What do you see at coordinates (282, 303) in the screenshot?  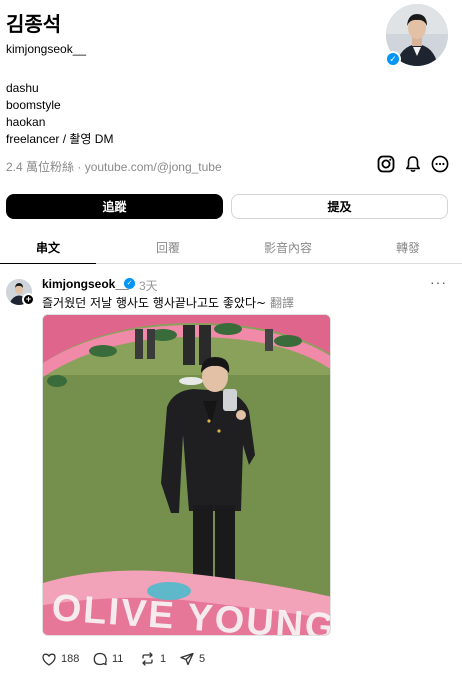 I see `translate-link: 翻譯` at bounding box center [282, 303].